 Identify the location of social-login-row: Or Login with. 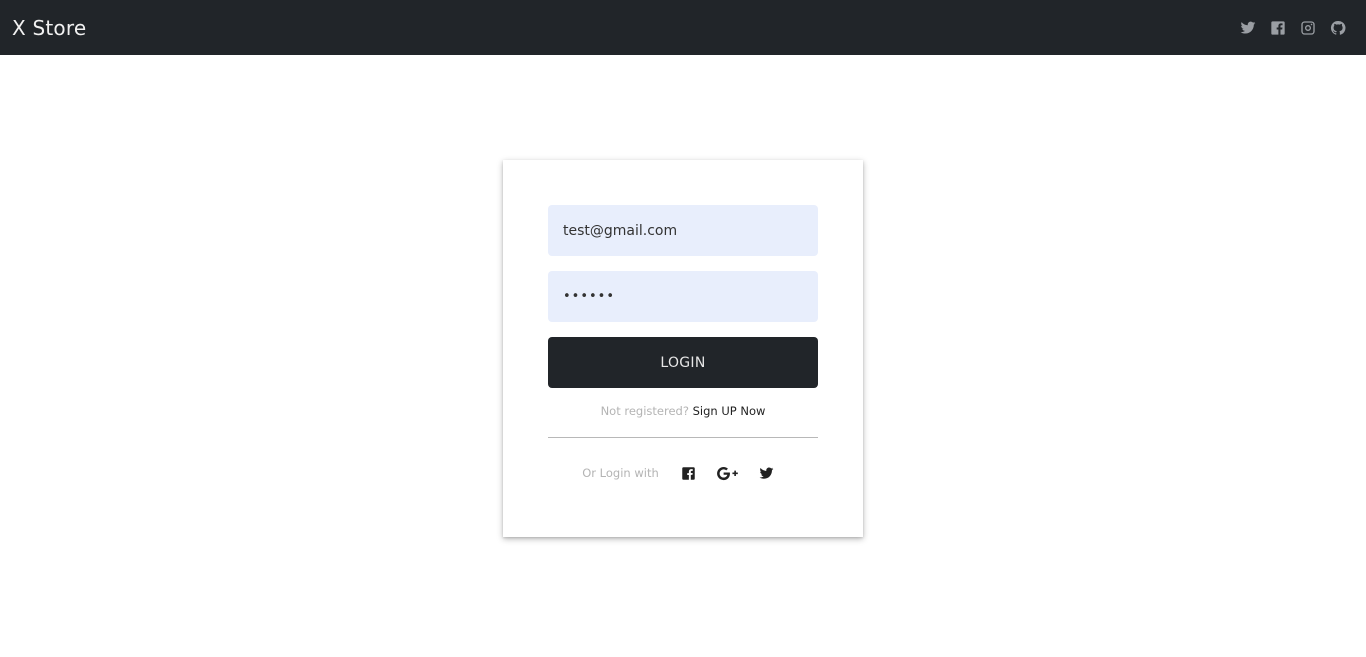
(683, 473).